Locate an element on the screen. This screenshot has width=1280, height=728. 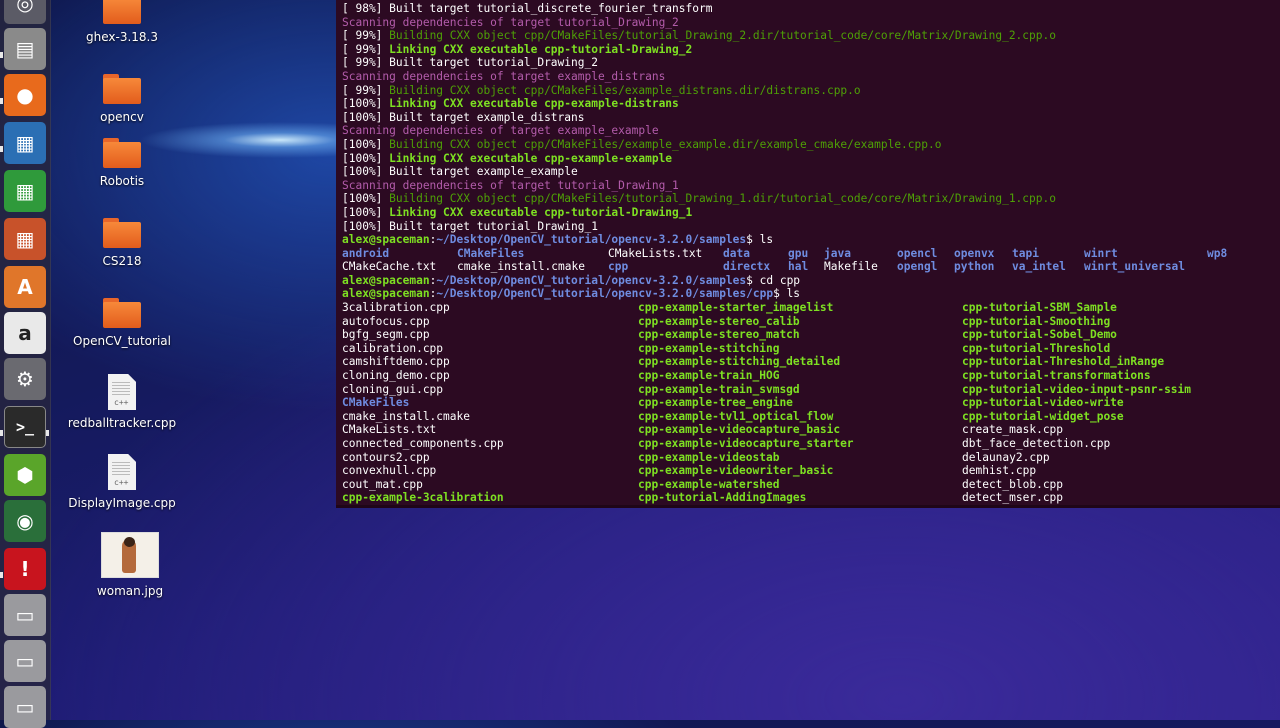
ls-column: wp8 is located at coordinates (1217, 254).